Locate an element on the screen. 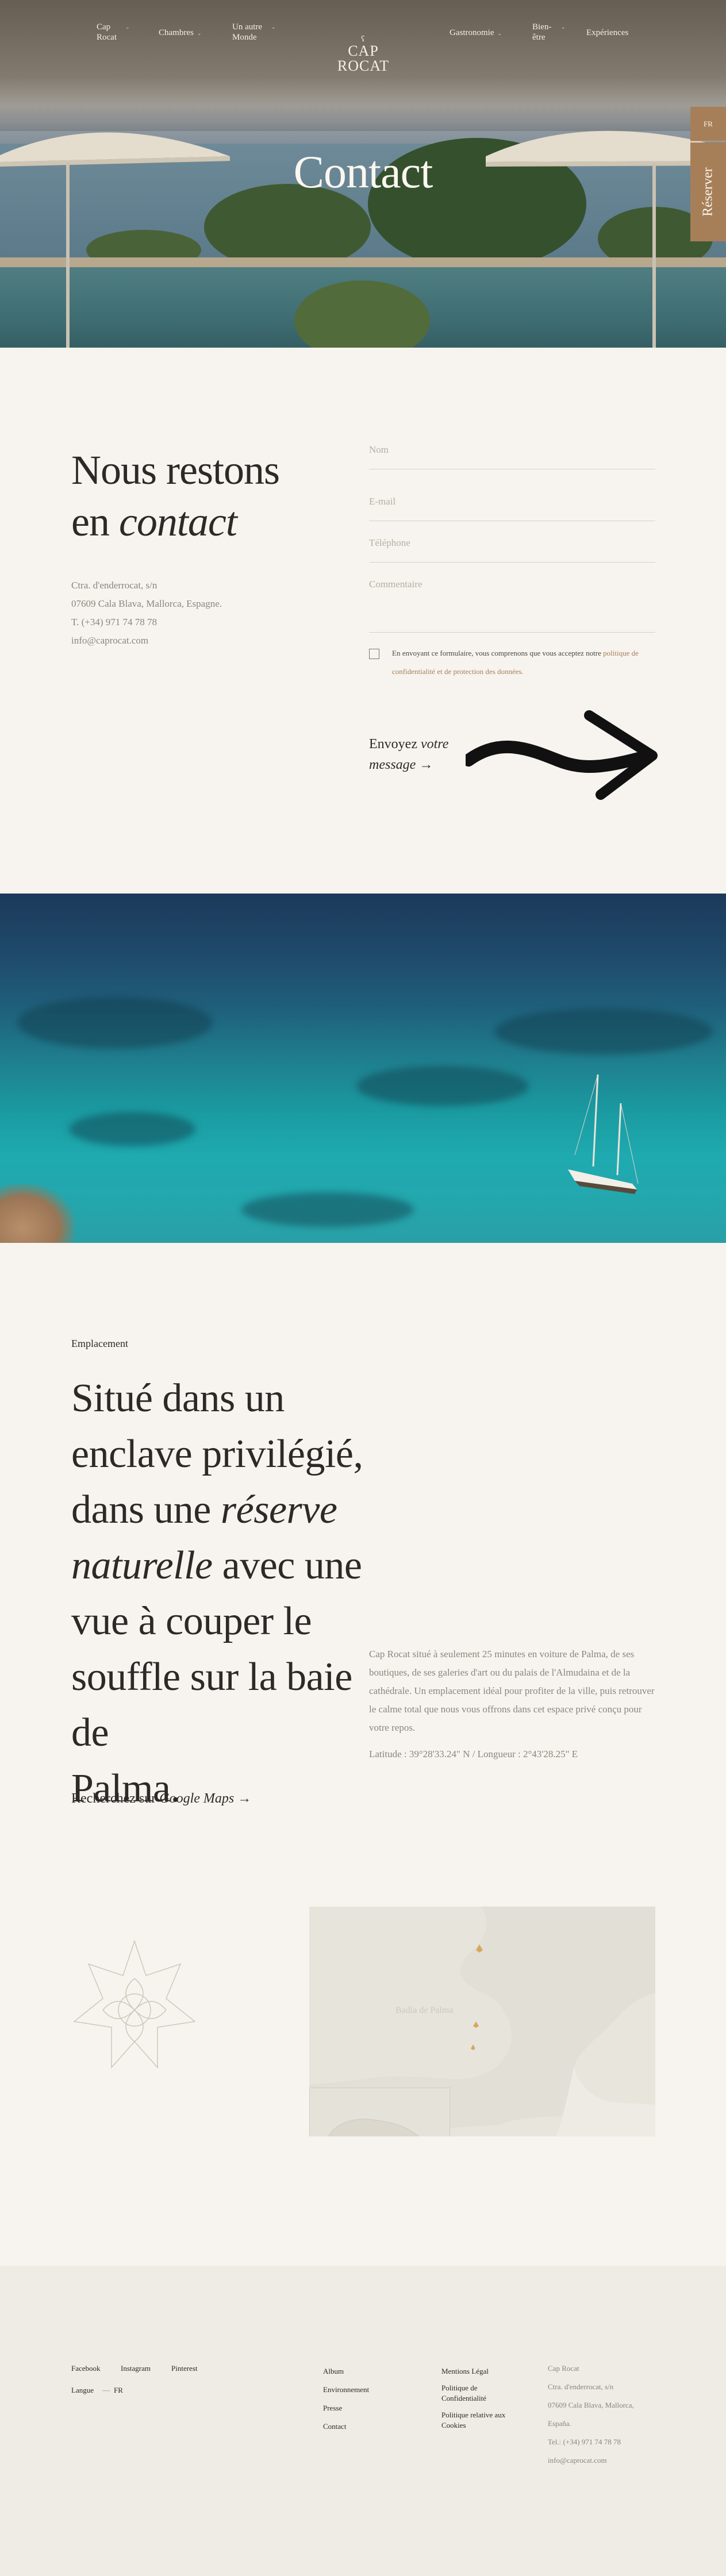 This screenshot has height=2576, width=726. footer-link-environnement: Environnement is located at coordinates (346, 2390).